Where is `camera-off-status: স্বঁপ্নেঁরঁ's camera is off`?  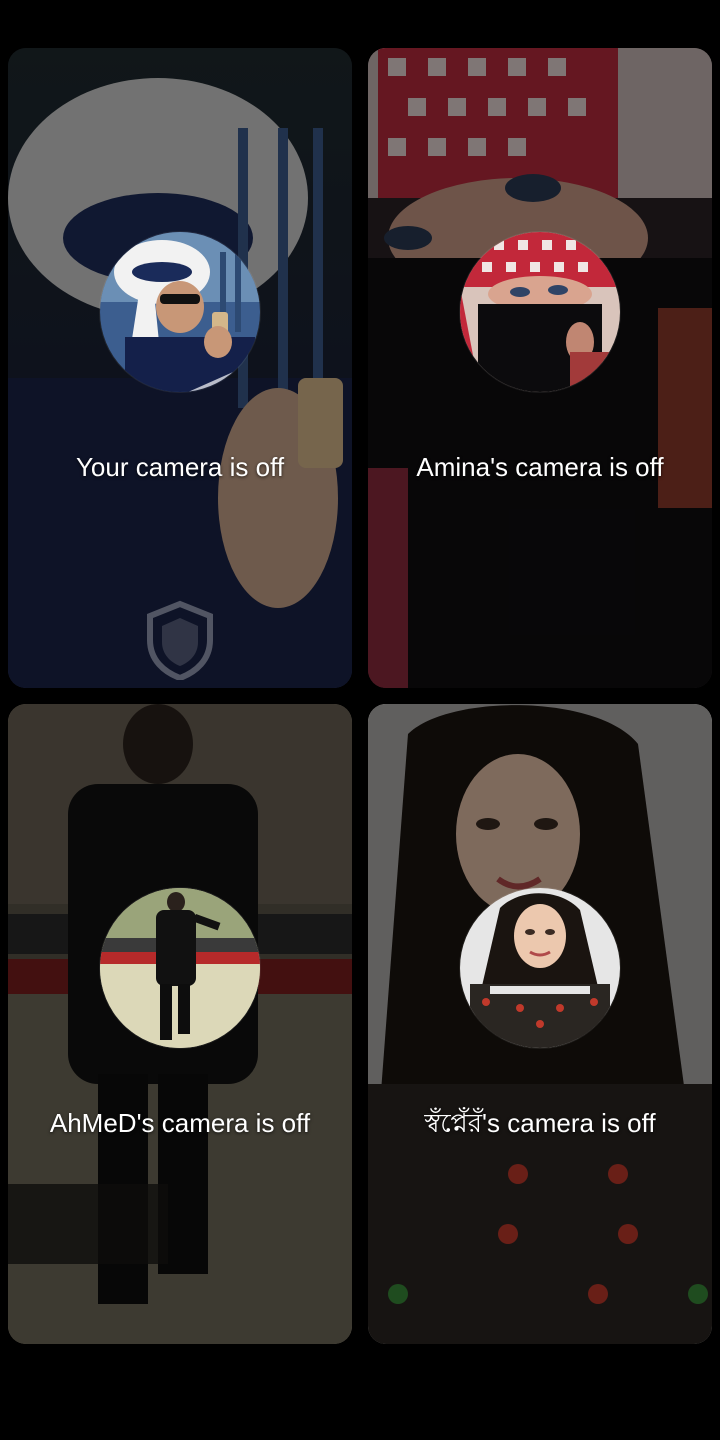
camera-off-status: স্বঁপ্নেঁরঁ's camera is off is located at coordinates (540, 1123).